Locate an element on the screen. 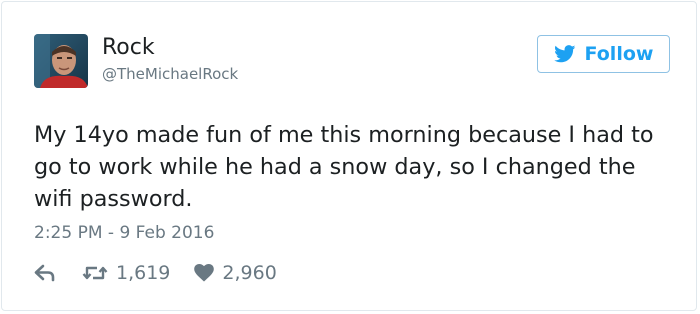  retweet-button: 1,619 is located at coordinates (126, 273).